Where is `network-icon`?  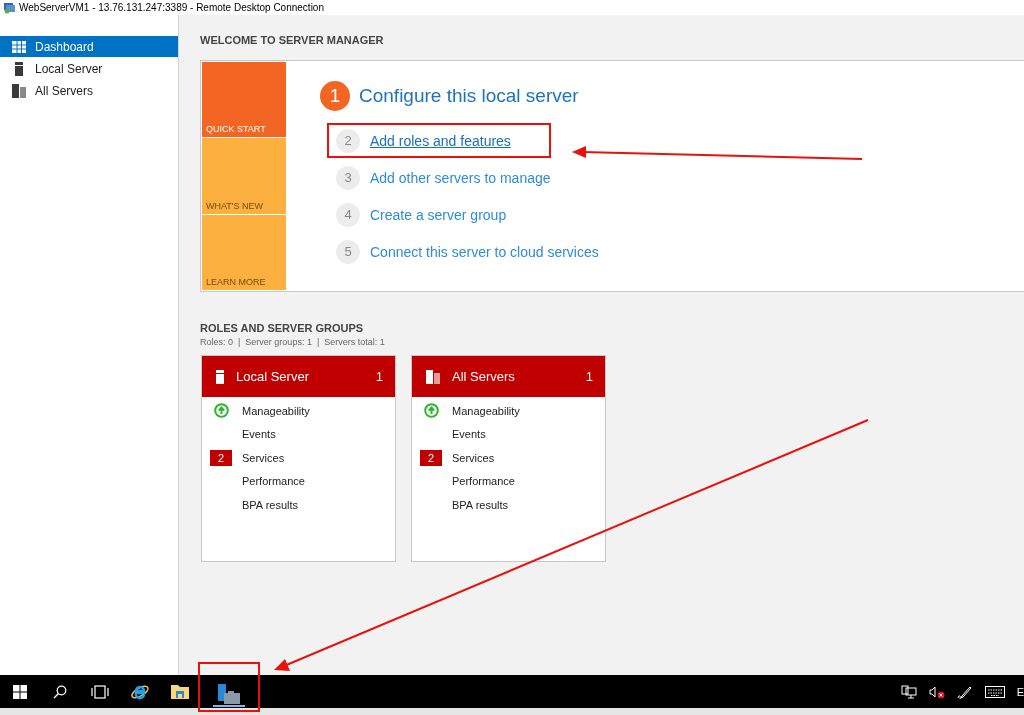
network-icon is located at coordinates (908, 691).